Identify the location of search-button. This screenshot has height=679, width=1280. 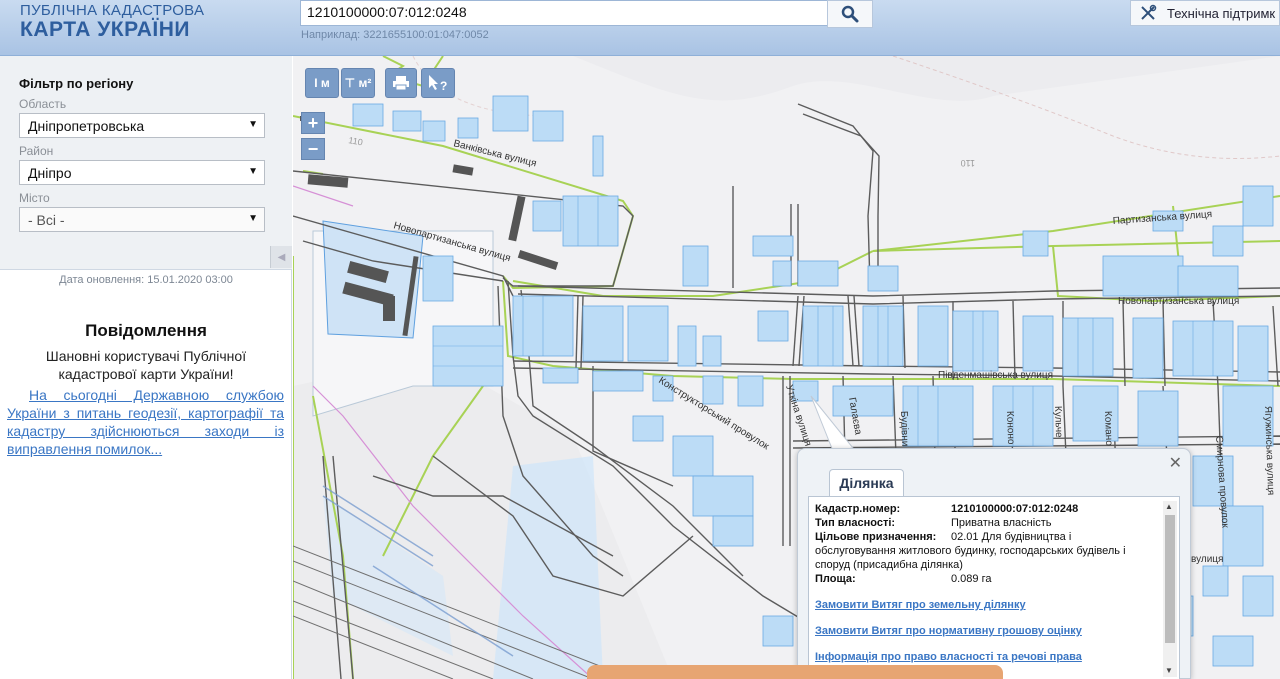
(850, 14).